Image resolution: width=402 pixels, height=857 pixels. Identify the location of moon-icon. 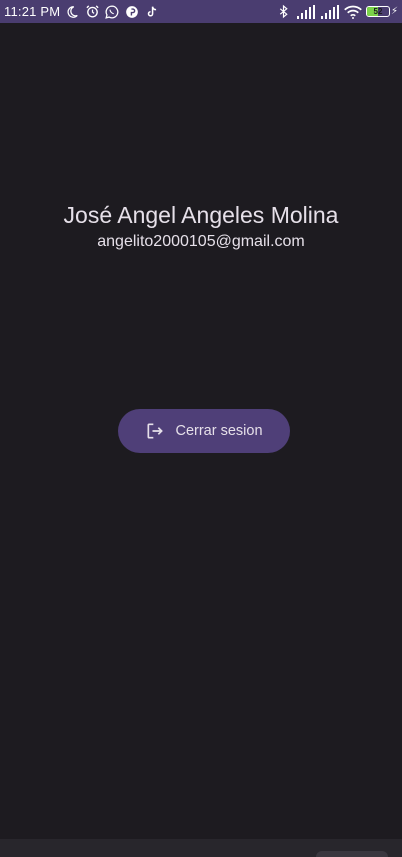
(72, 12).